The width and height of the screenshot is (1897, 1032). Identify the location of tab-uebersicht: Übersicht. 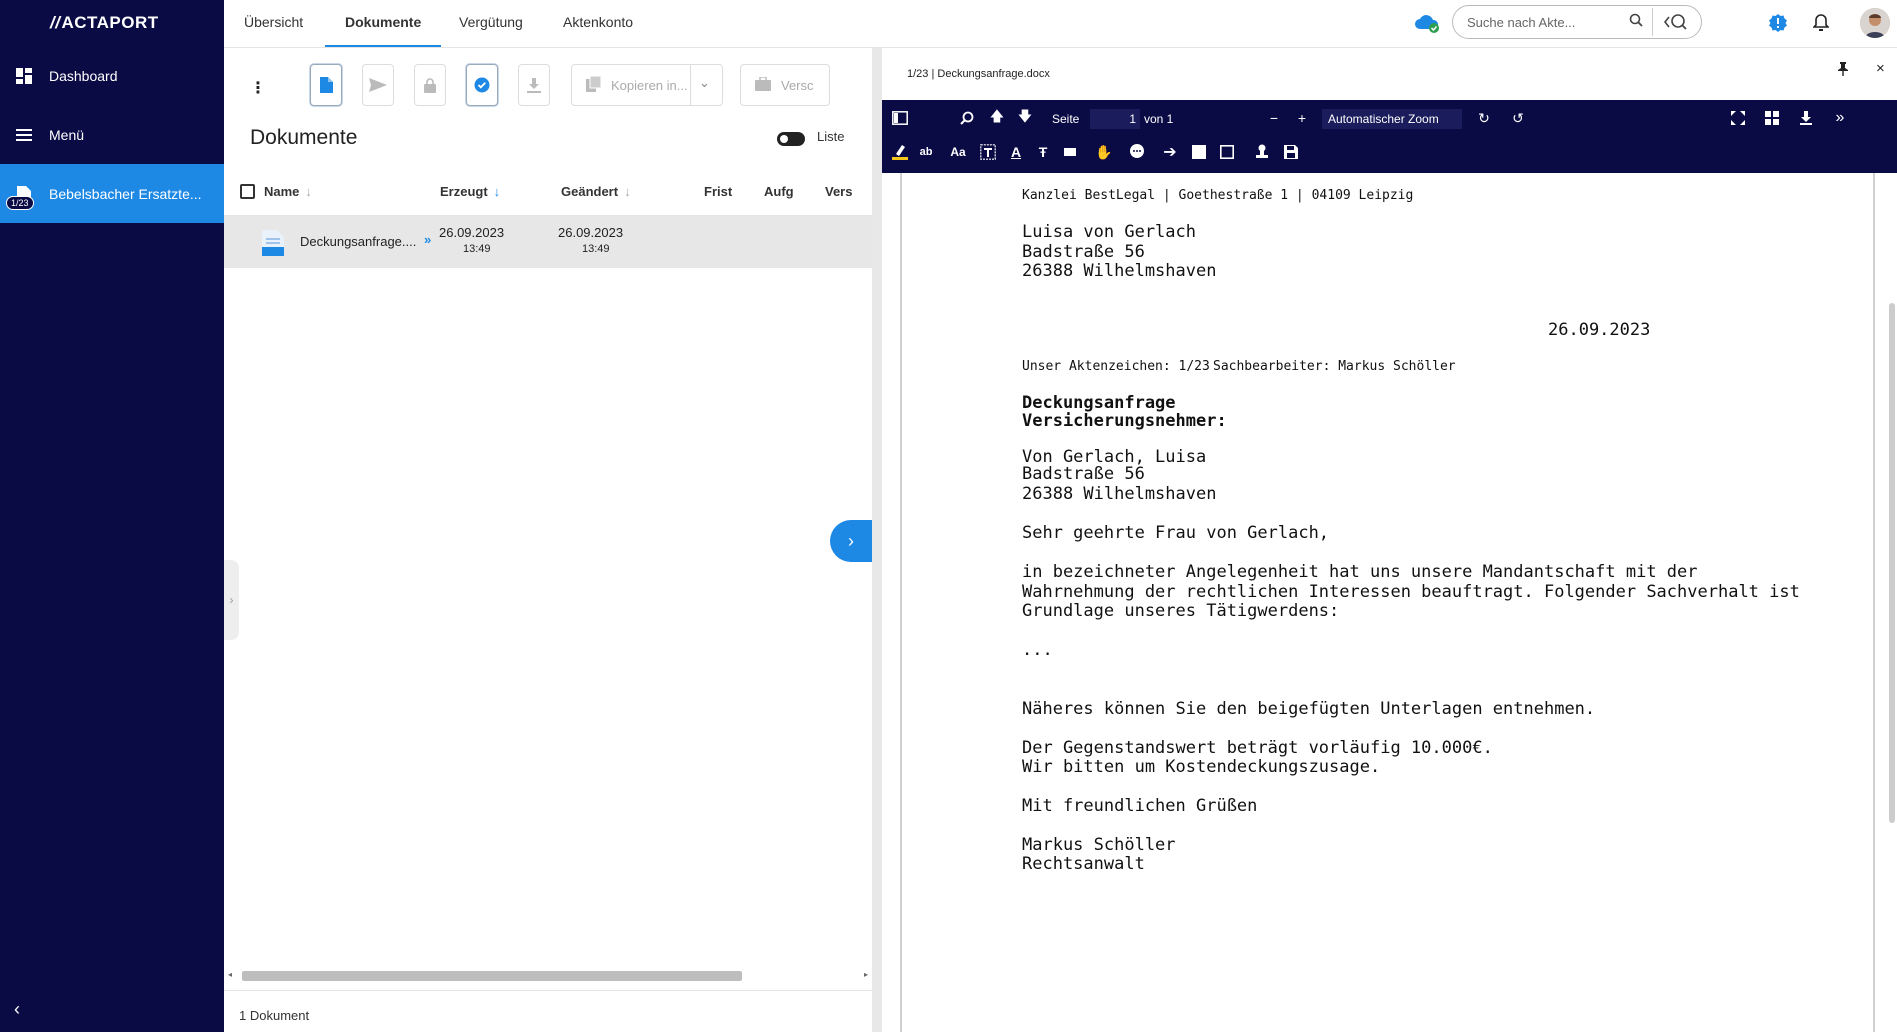
(273, 23).